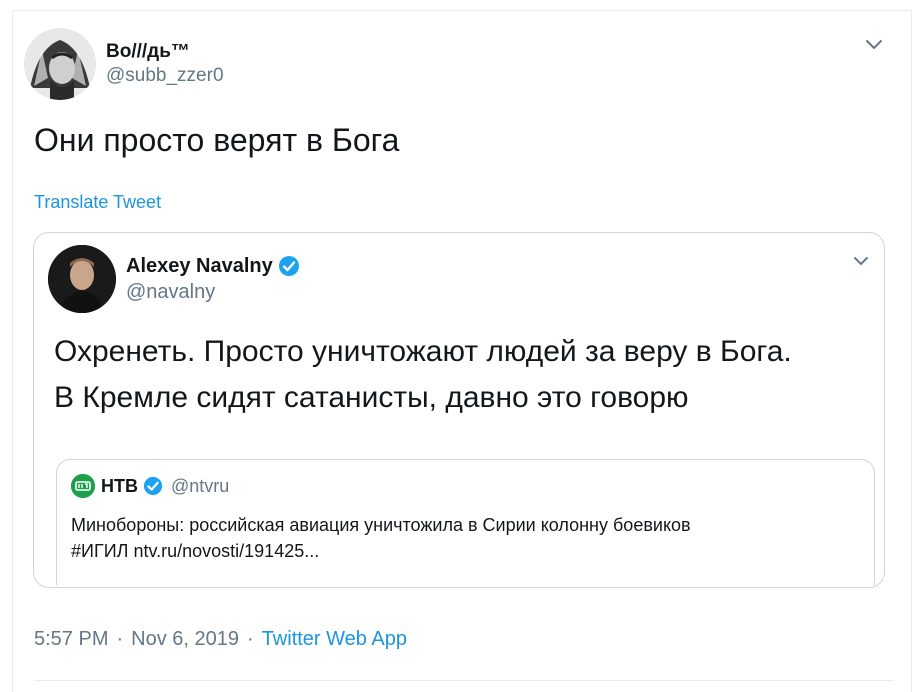  I want to click on tweet-time: 5:57 PM, so click(71, 639).